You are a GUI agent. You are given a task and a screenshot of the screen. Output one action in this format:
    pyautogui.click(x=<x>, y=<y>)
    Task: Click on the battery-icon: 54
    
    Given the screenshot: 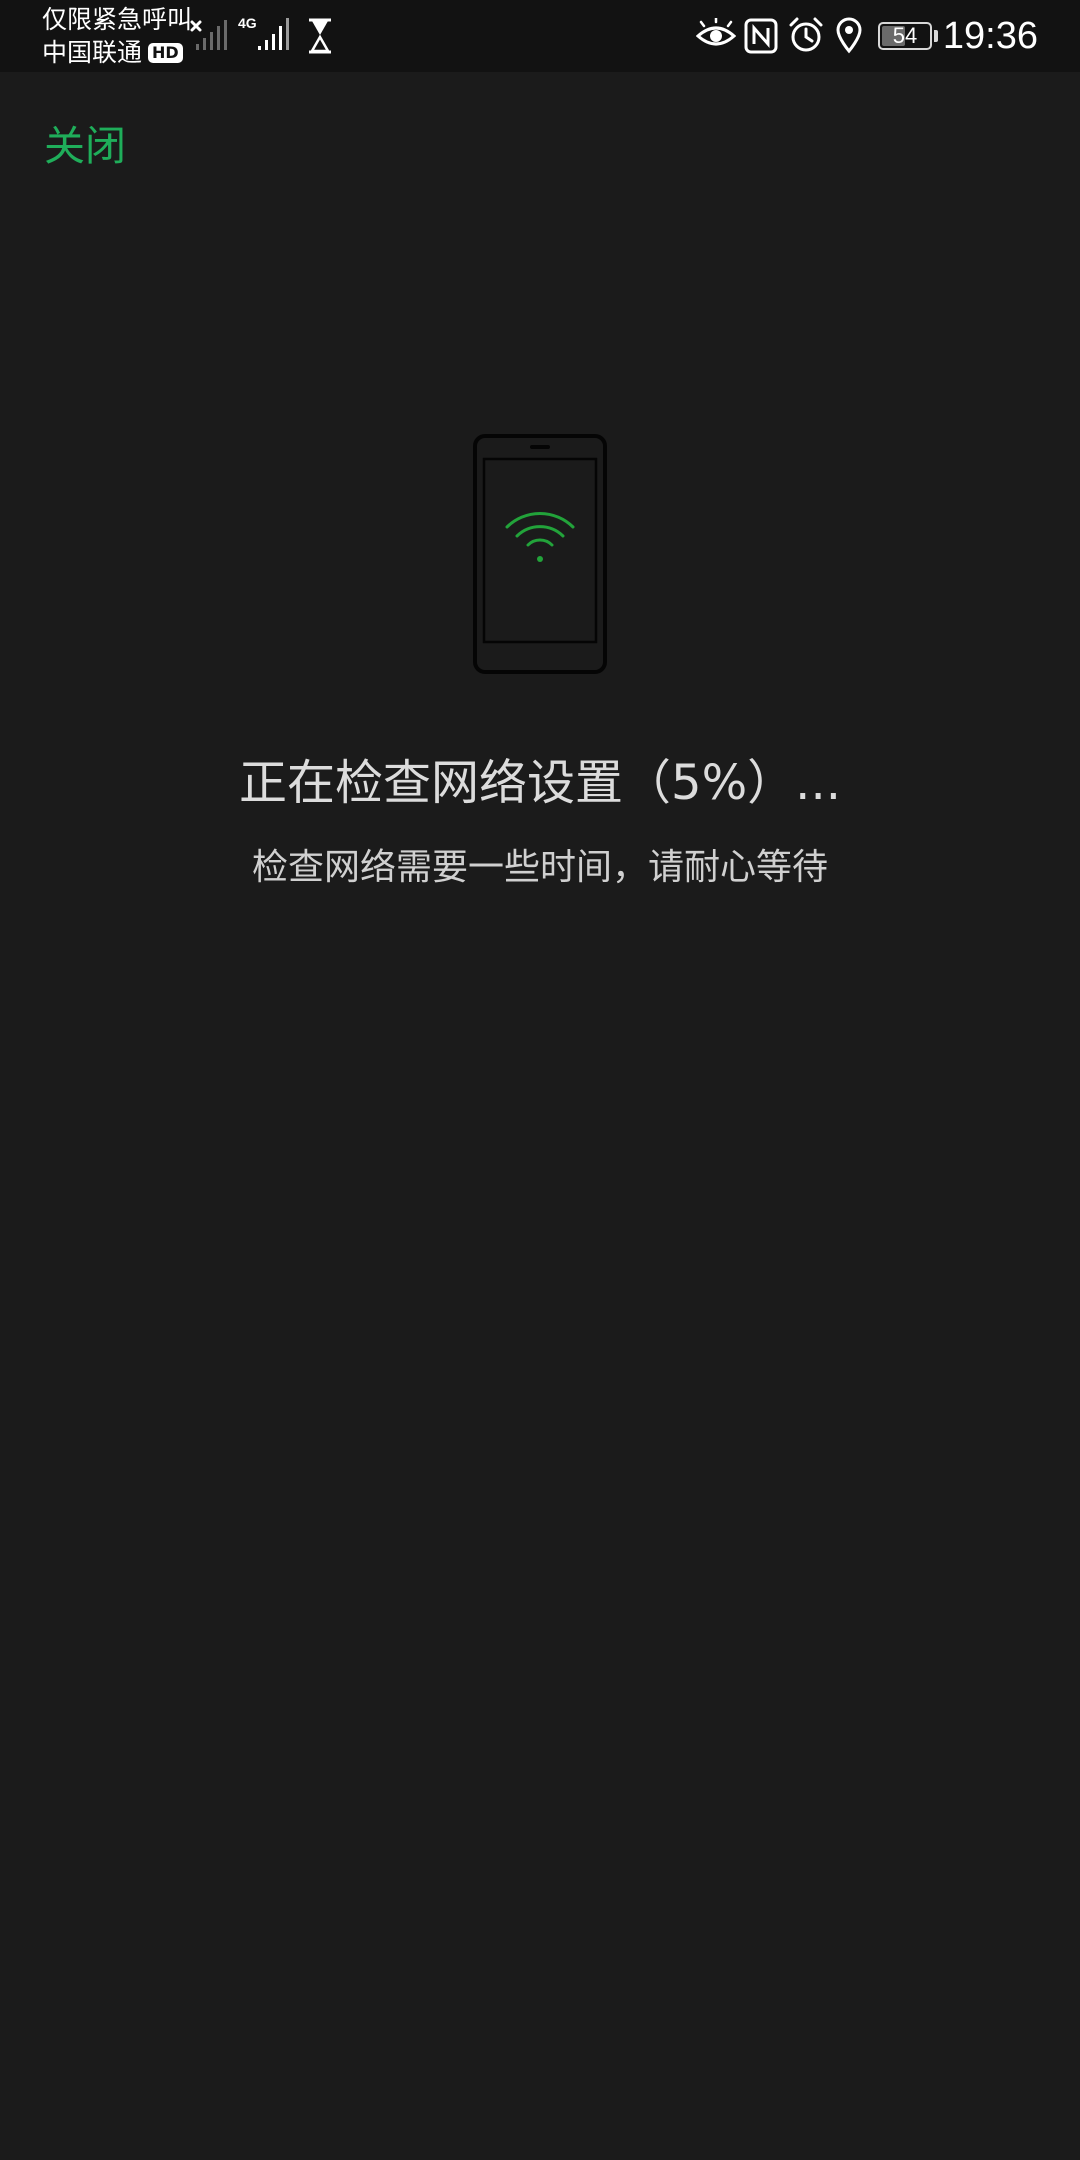 What is the action you would take?
    pyautogui.click(x=905, y=36)
    